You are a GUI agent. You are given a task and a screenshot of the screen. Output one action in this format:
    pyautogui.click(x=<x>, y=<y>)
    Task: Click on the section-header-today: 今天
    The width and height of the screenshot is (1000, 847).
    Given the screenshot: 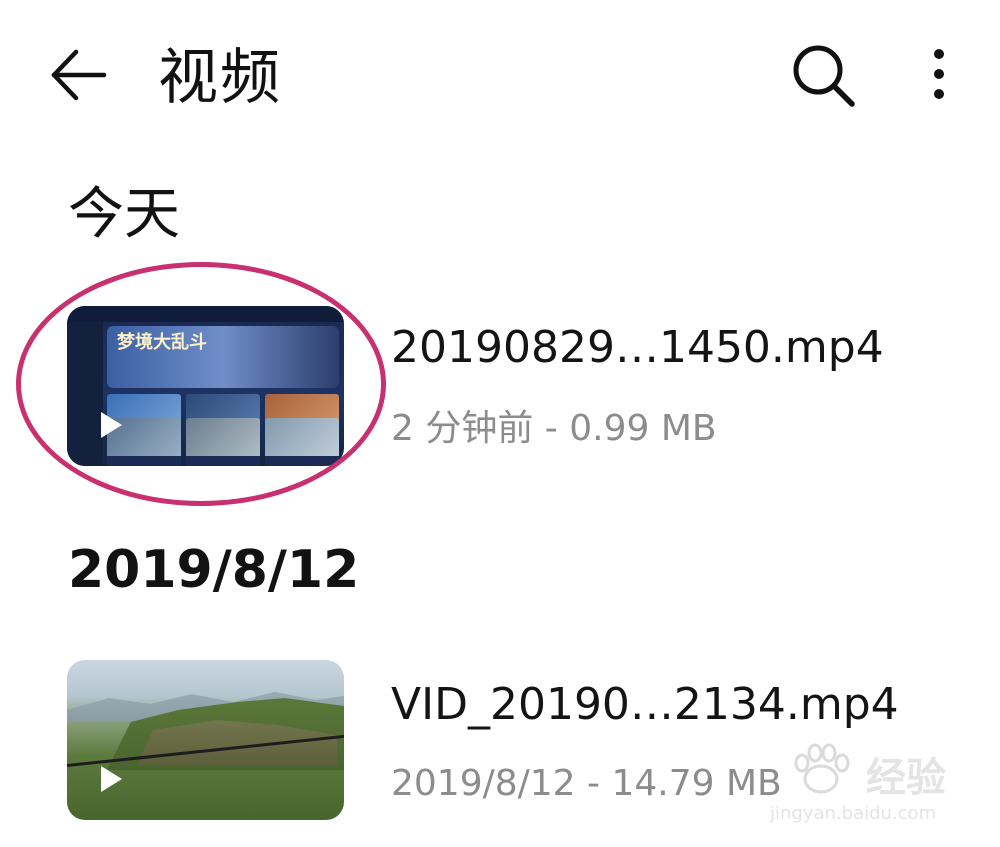 What is the action you would take?
    pyautogui.click(x=124, y=214)
    